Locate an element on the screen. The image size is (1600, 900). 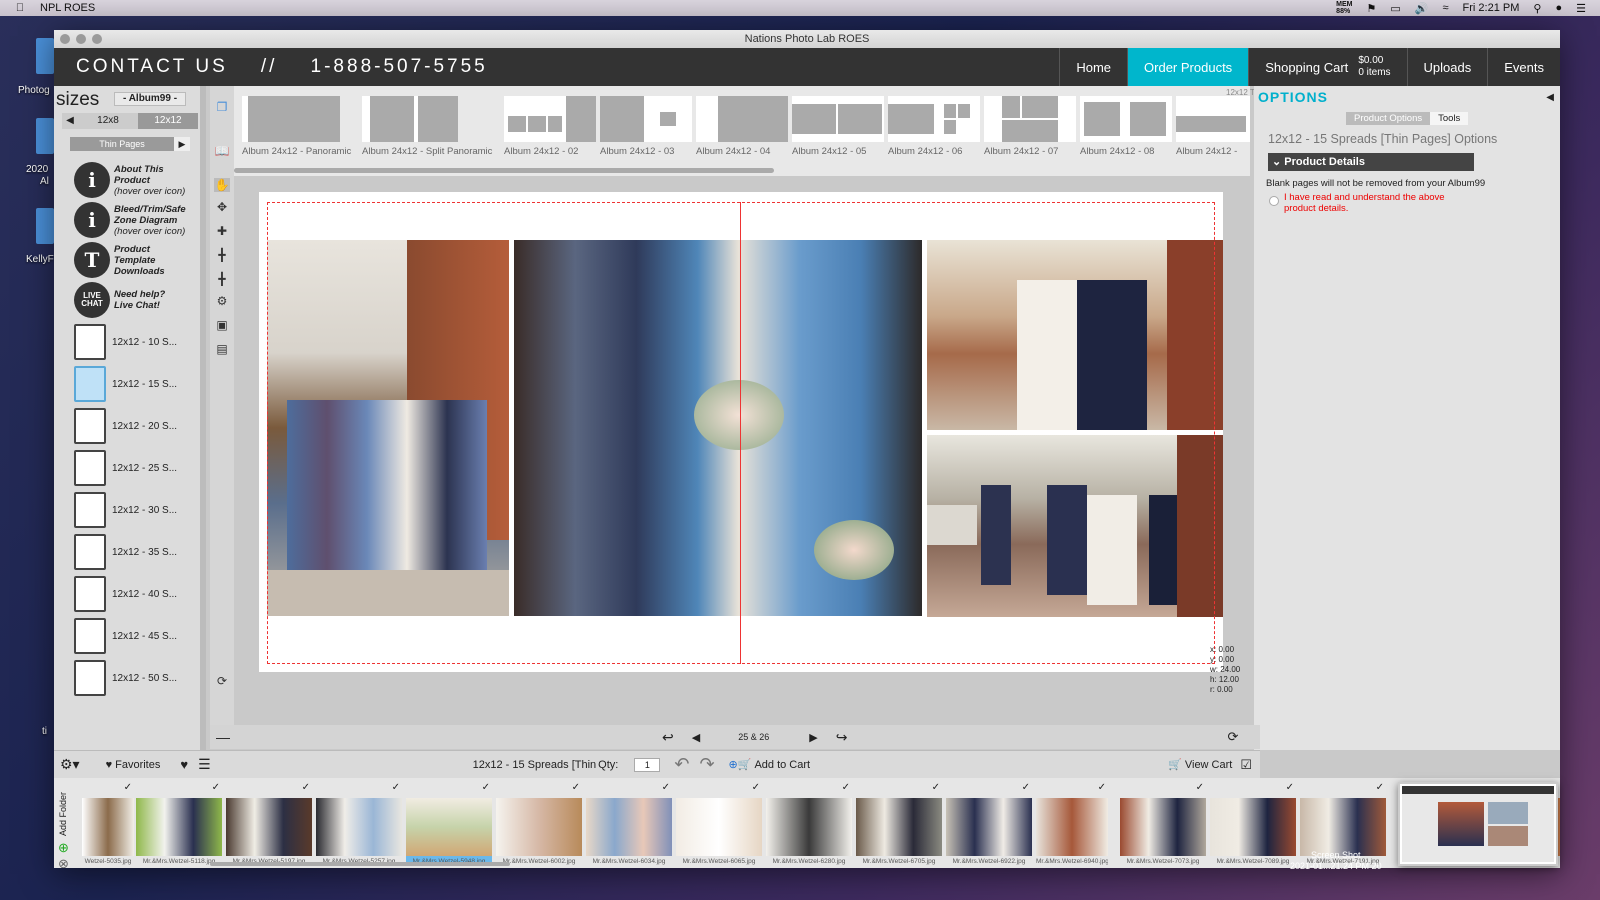
film-image-selected: ✓Mr.&Mrs.Wetzel-5948.jpg is located at coordinates (449, 823).